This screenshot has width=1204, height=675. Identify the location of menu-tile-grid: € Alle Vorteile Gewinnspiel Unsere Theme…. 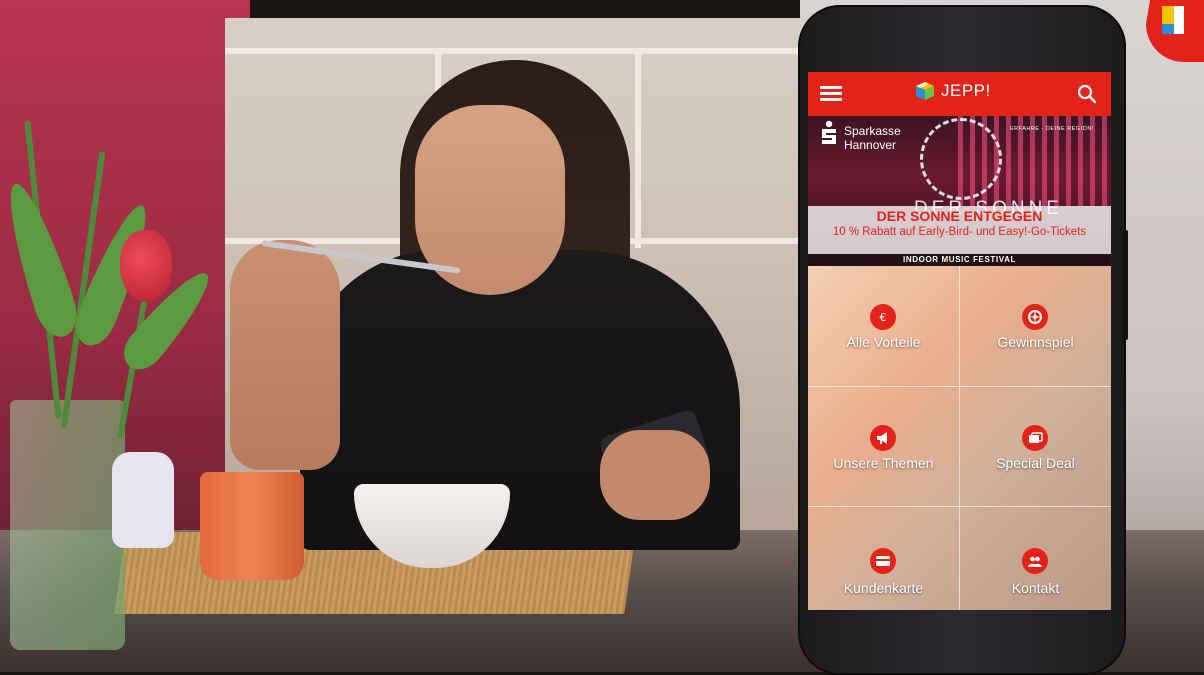
(959, 438).